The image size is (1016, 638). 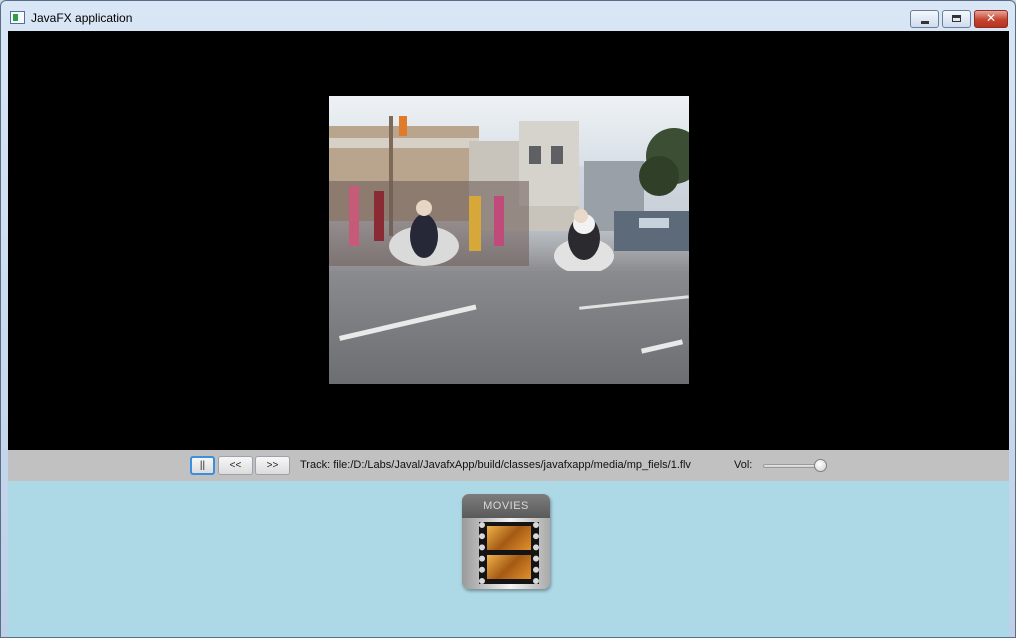 I want to click on app-icon, so click(x=17, y=17).